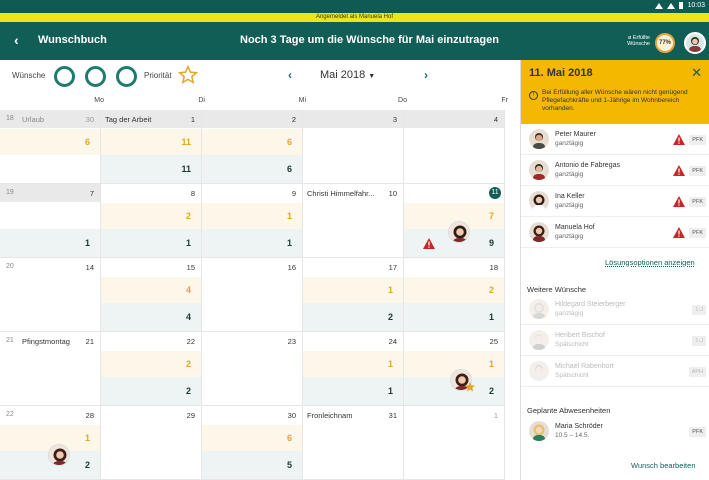  What do you see at coordinates (252, 443) in the screenshot?
I see `calendar-day-cell: 30 6 5` at bounding box center [252, 443].